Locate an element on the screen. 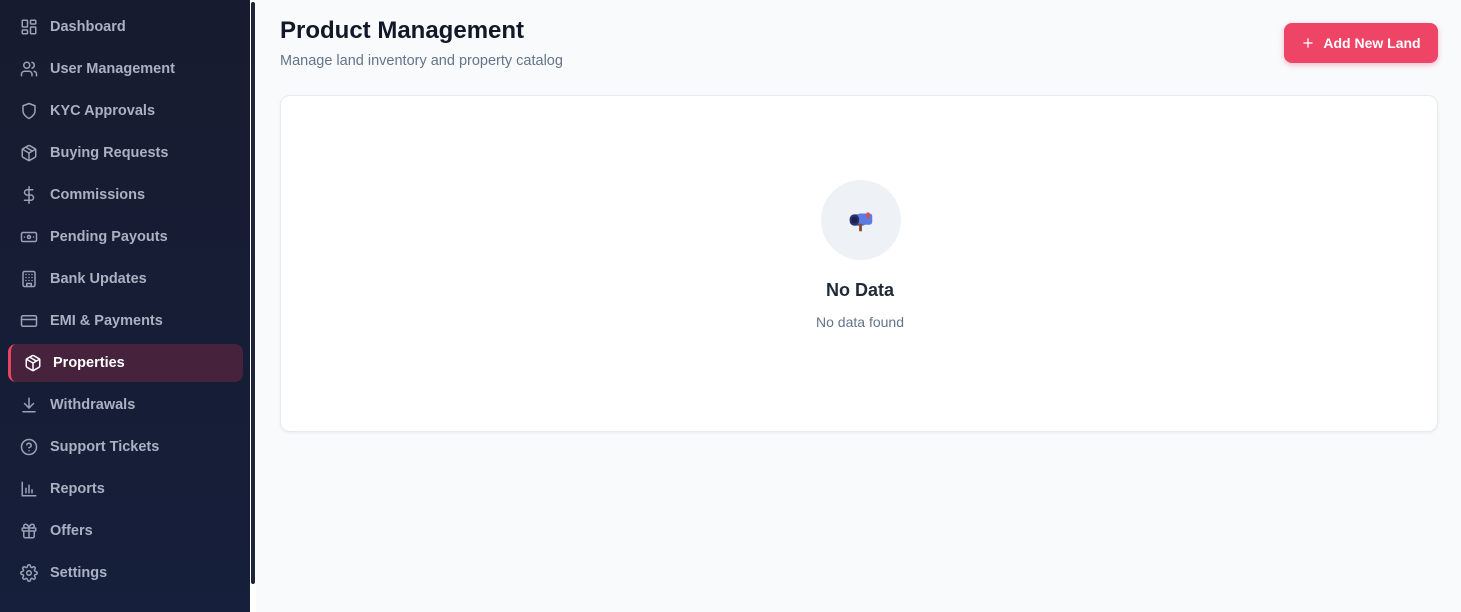 This screenshot has height=612, width=1461. download-icon is located at coordinates (29, 405).